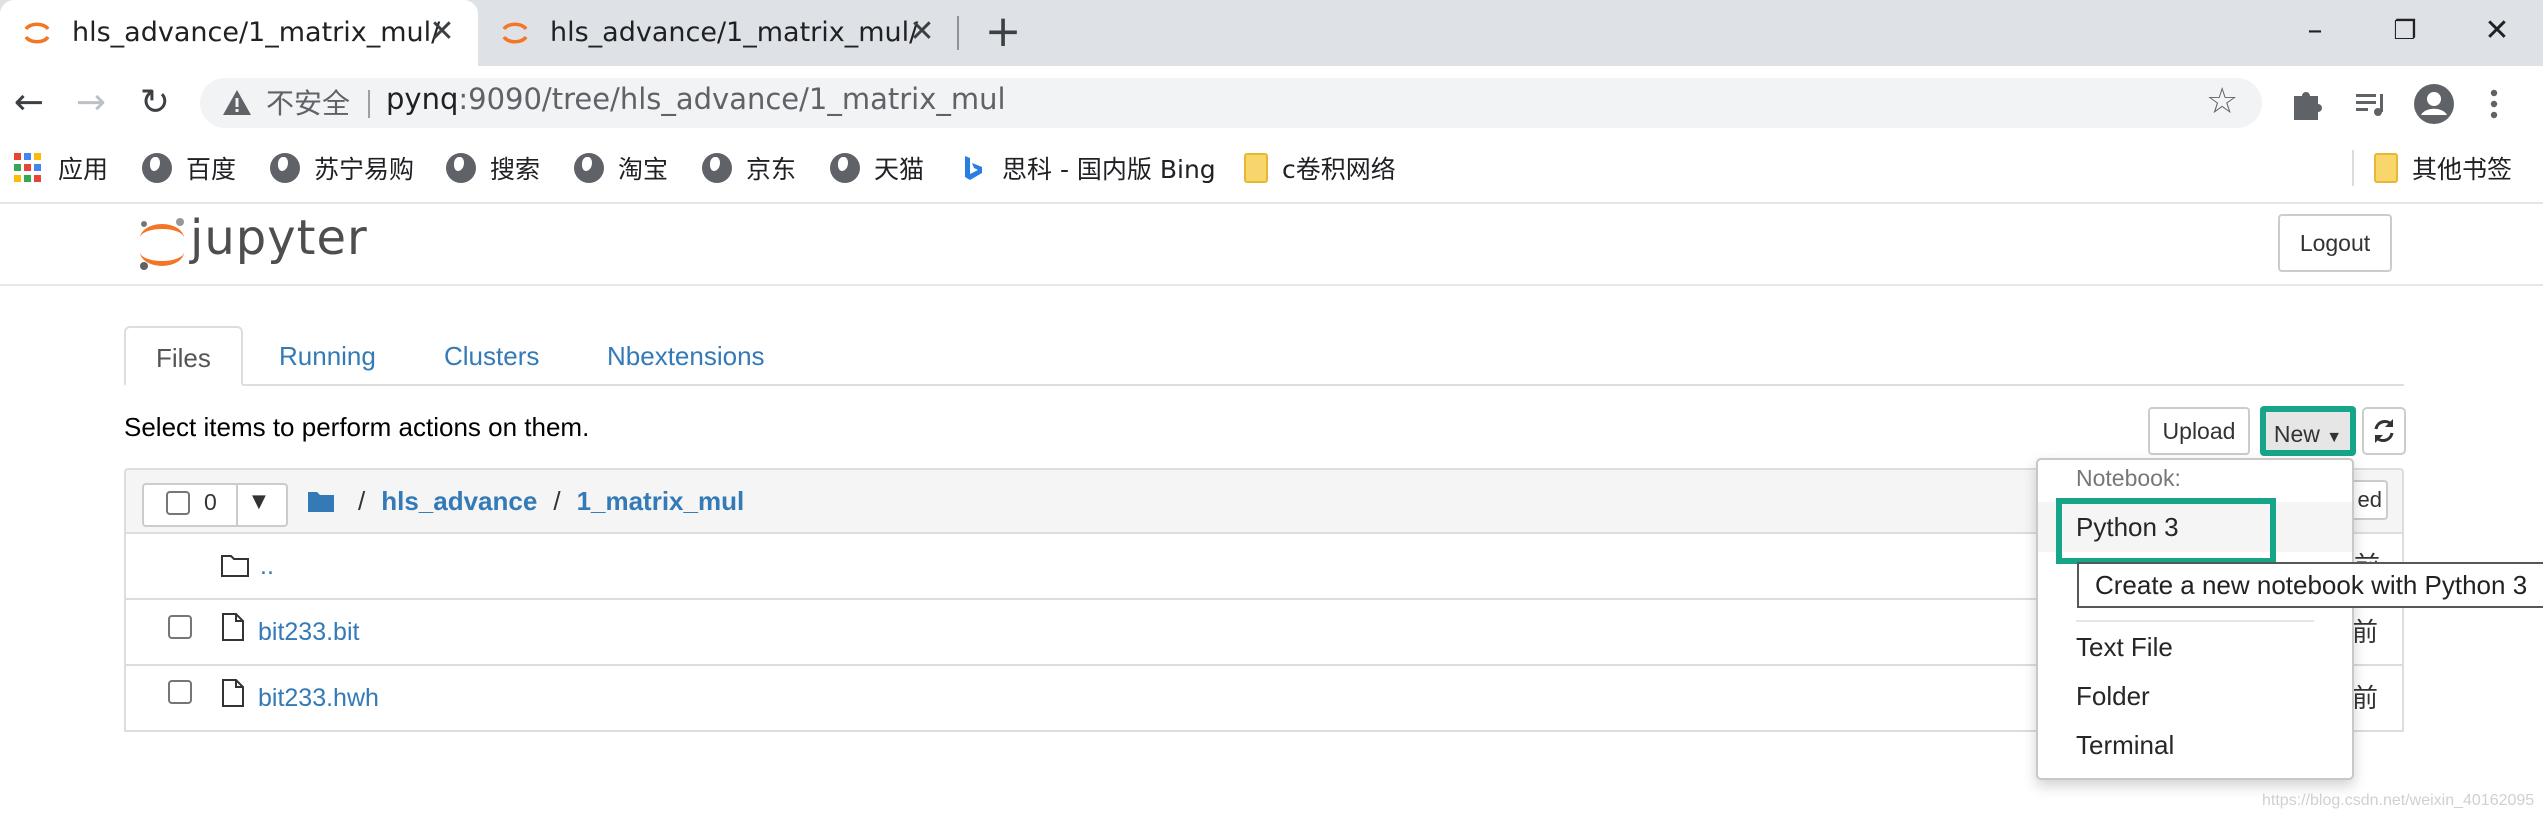  I want to click on select-all-checkbox, so click(178, 503).